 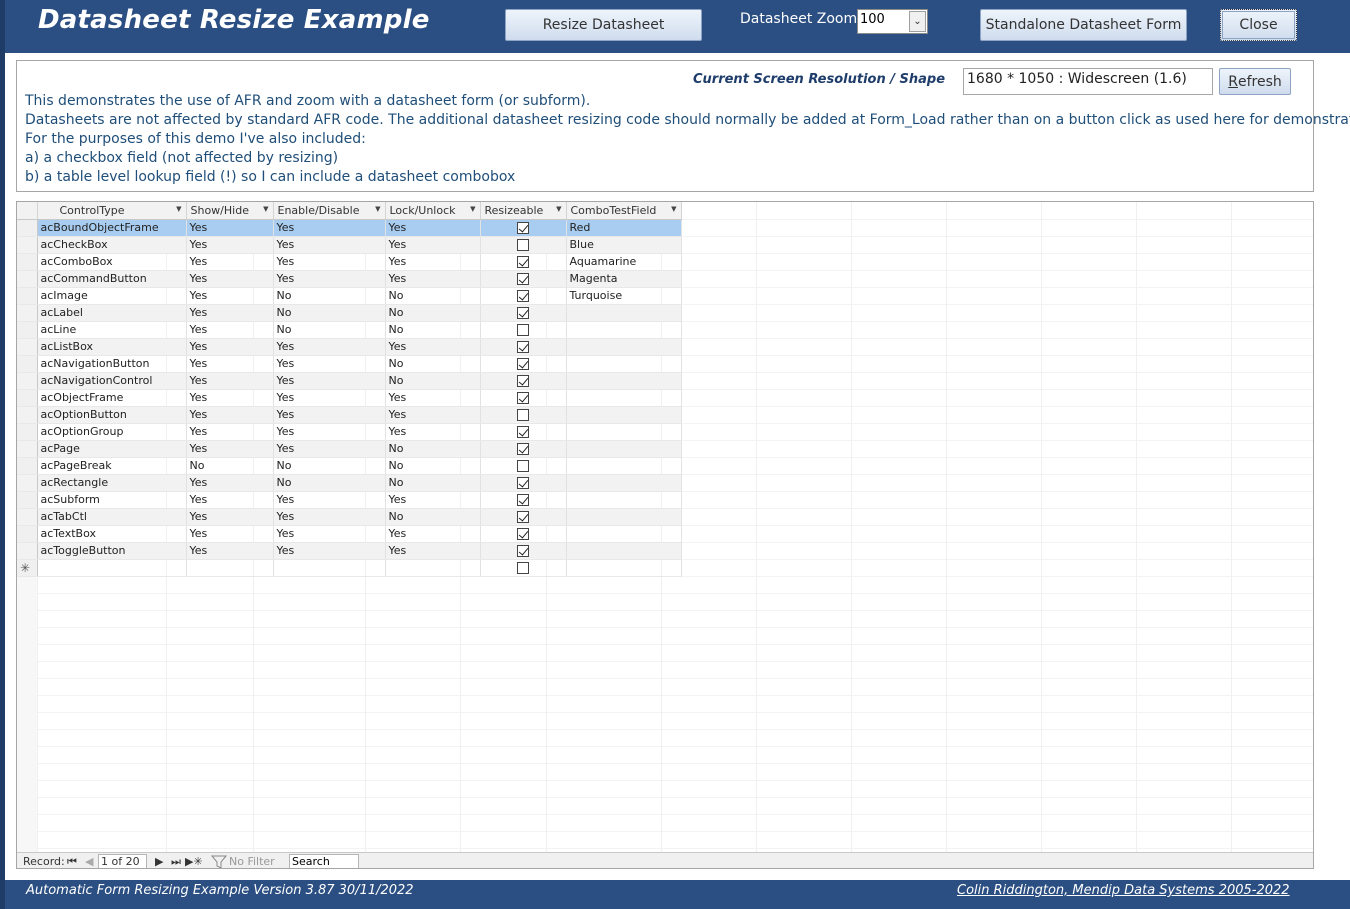 What do you see at coordinates (624, 296) in the screenshot?
I see `cell-combo: Turquoise` at bounding box center [624, 296].